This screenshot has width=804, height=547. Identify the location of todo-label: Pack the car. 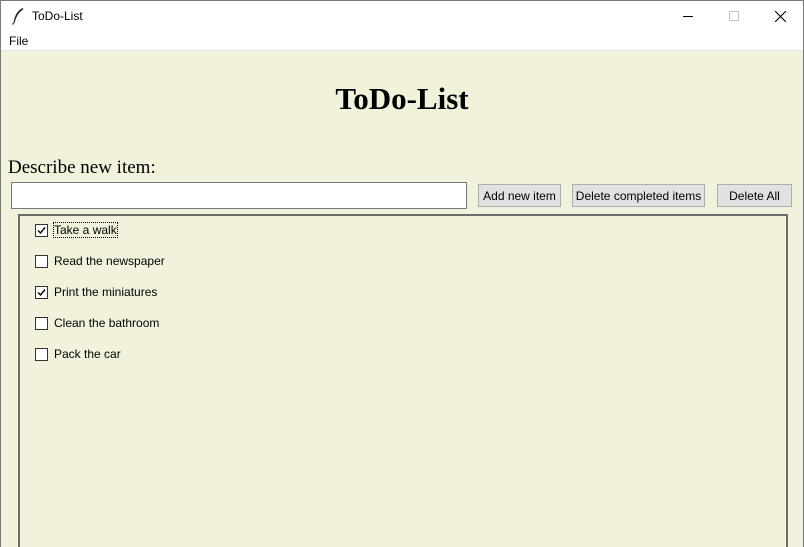
(87, 354).